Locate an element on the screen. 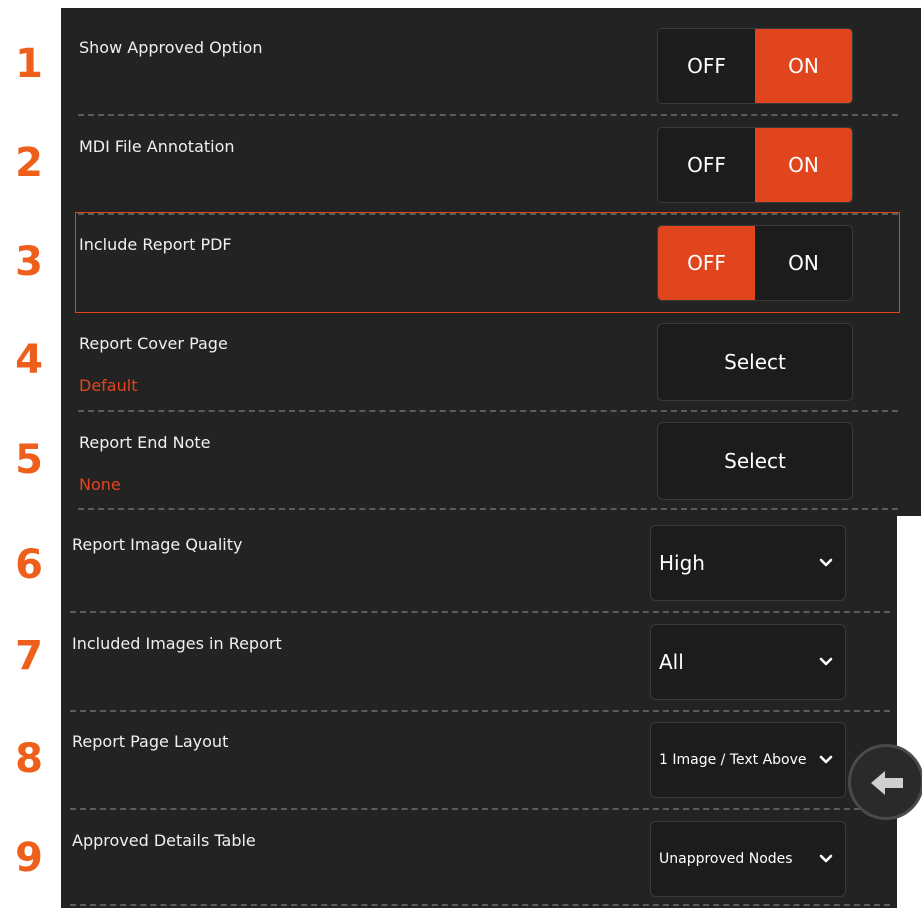  row-number-7: 7 is located at coordinates (29, 656).